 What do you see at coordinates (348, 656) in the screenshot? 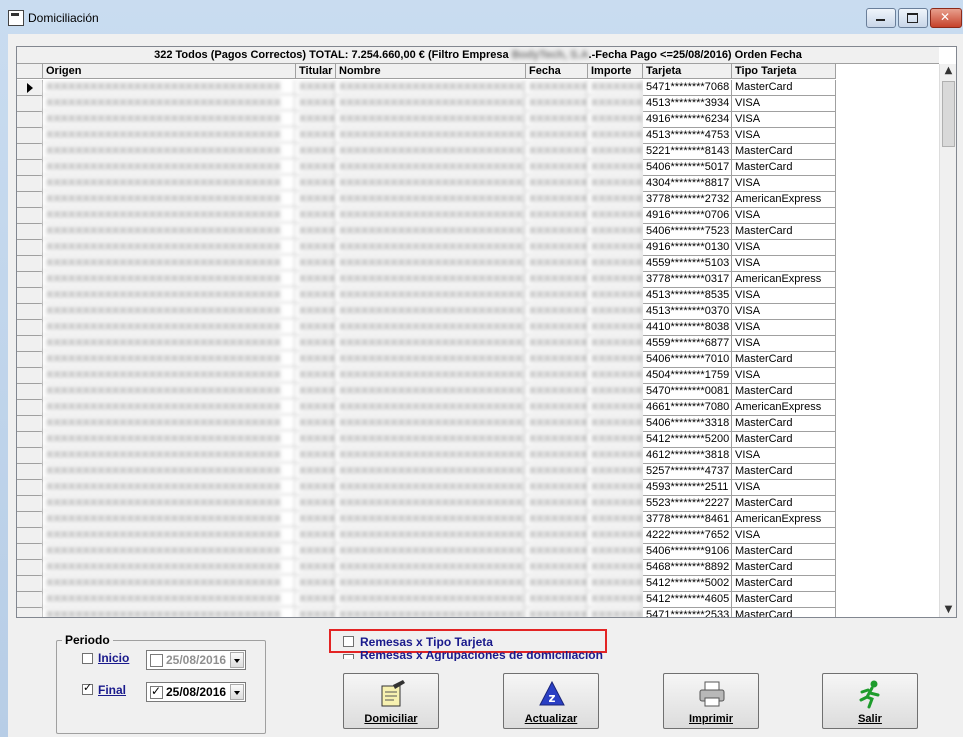
I see `remesas-agrupaciones-checkbox` at bounding box center [348, 656].